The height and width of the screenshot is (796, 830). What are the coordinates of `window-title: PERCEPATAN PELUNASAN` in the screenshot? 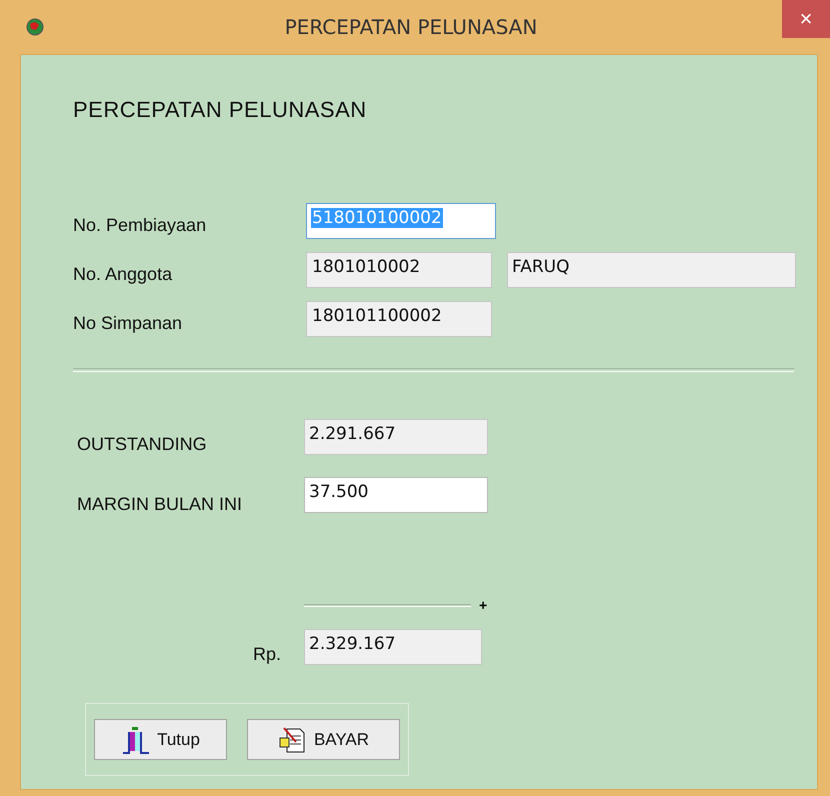 It's located at (411, 27).